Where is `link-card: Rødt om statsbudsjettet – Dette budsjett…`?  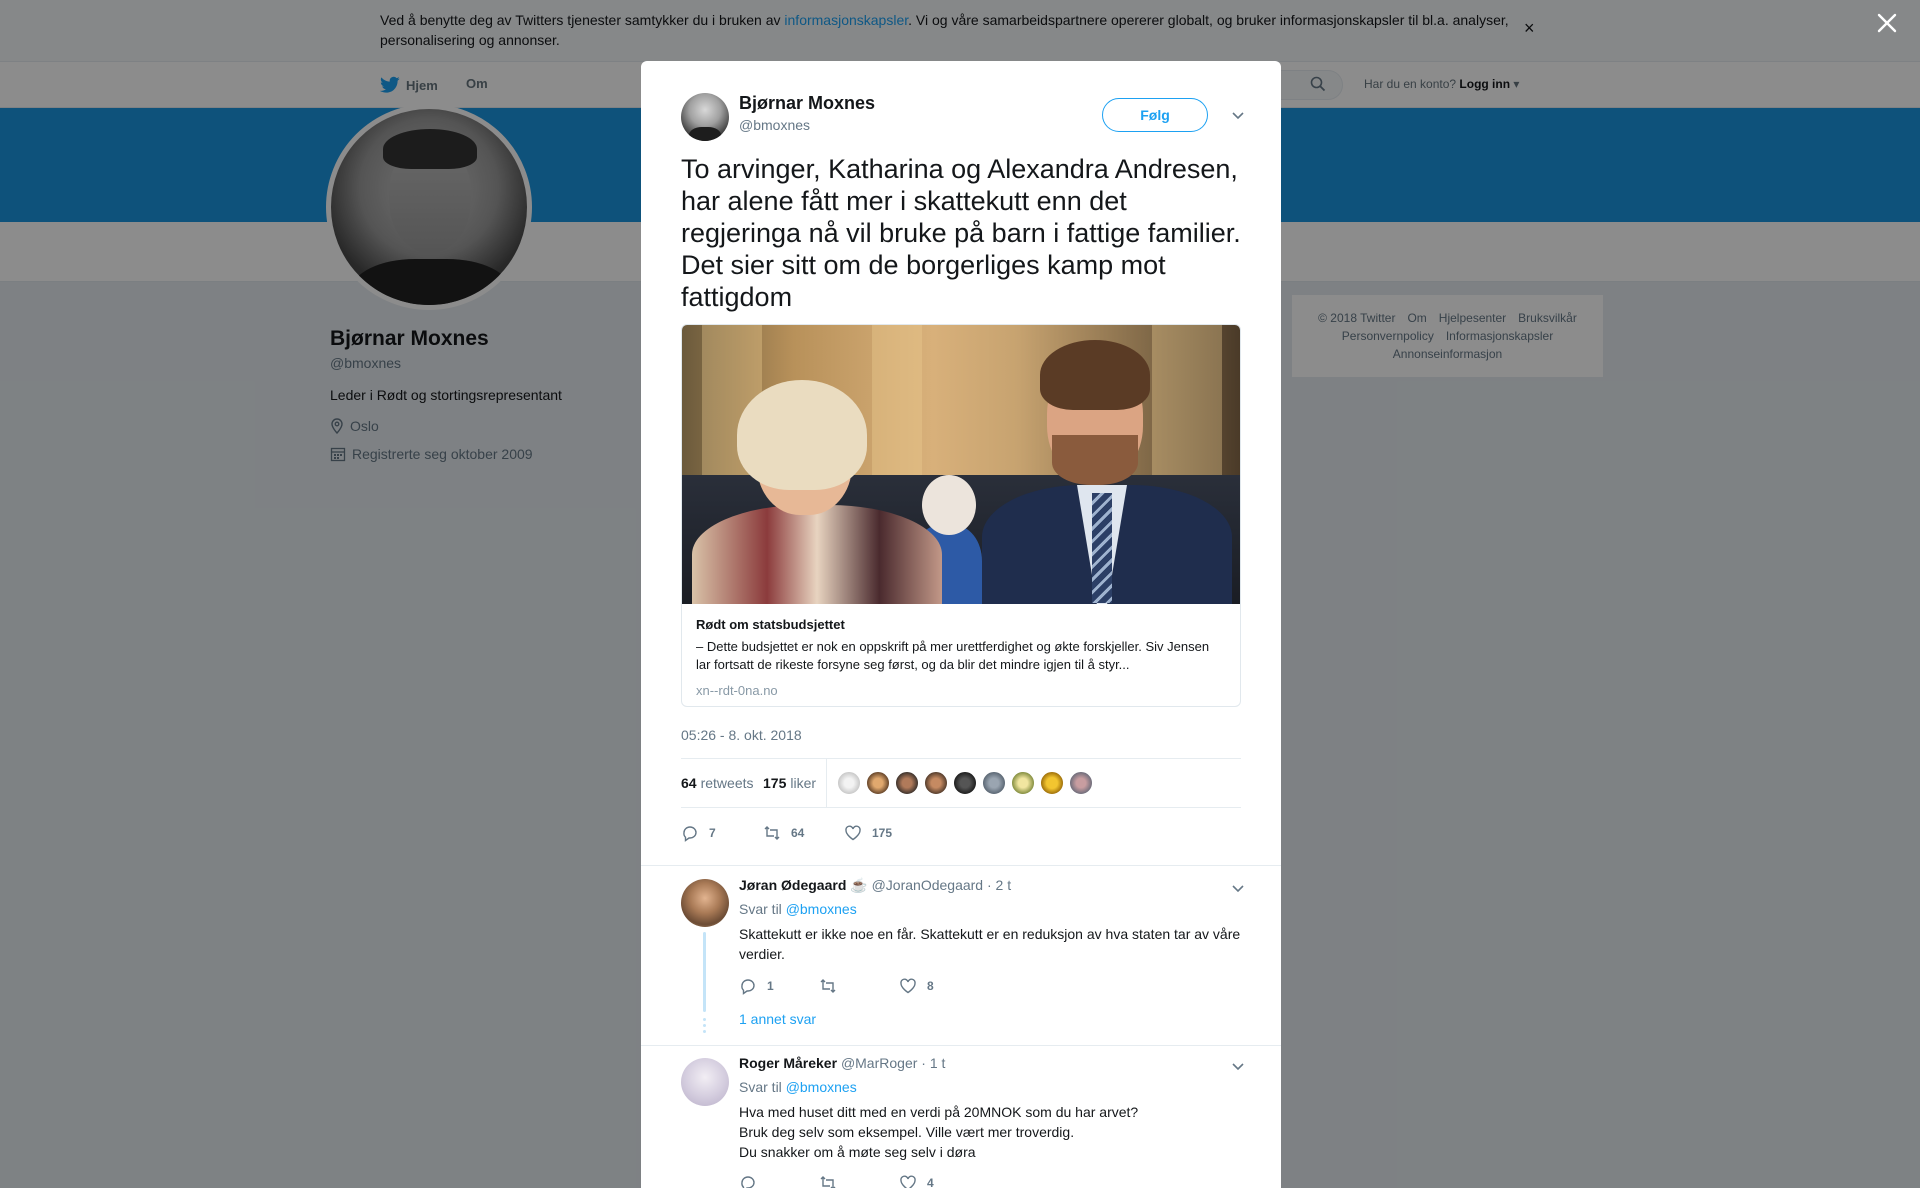
link-card: Rødt om statsbudsjettet – Dette budsjett… is located at coordinates (961, 515).